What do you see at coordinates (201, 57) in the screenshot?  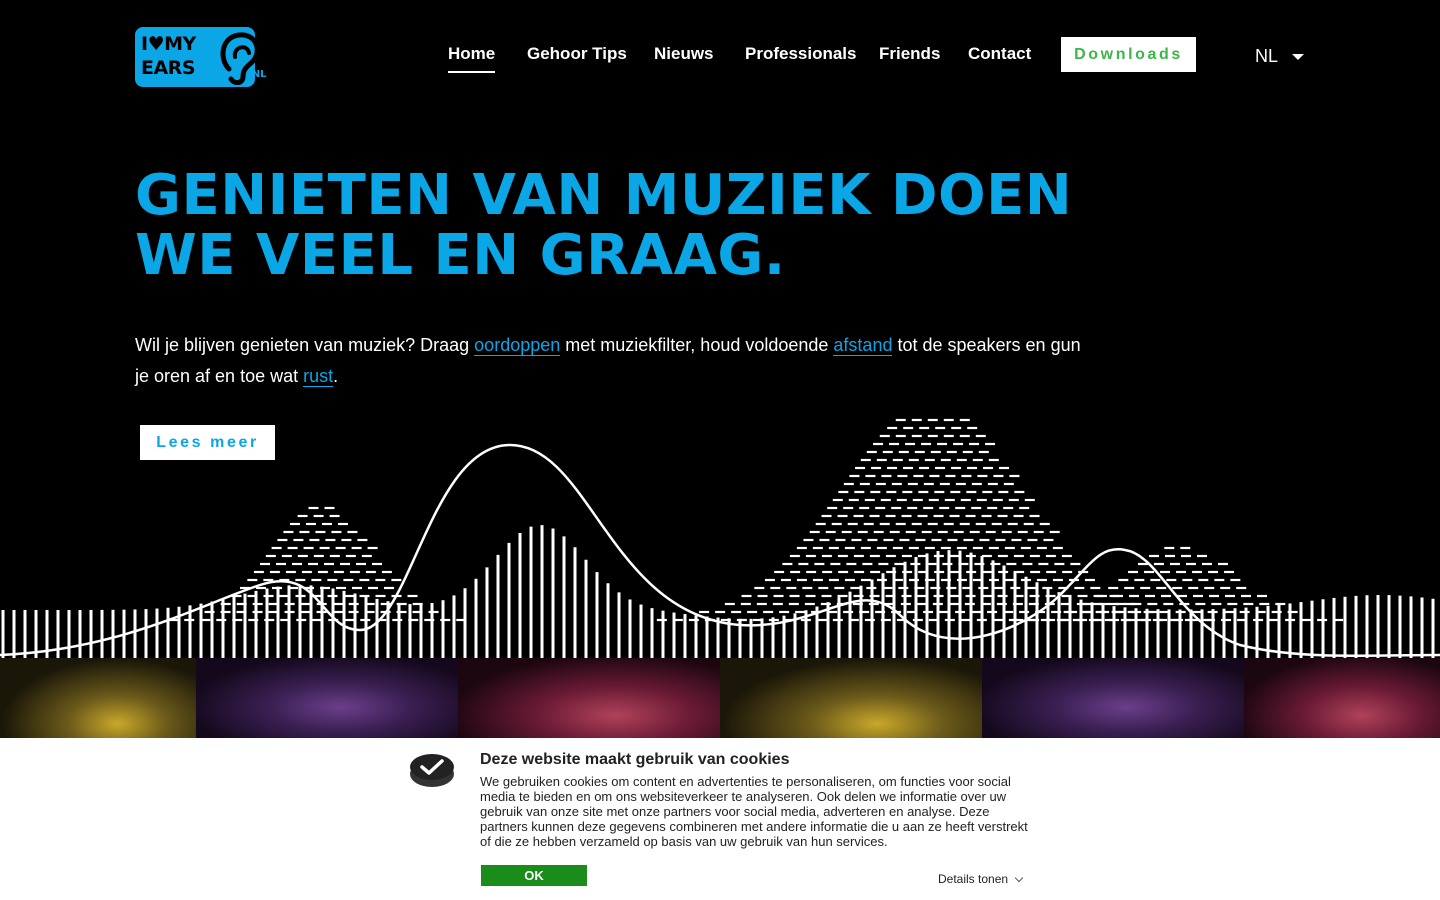 I see `site-logo: I♥MY EARS .NL` at bounding box center [201, 57].